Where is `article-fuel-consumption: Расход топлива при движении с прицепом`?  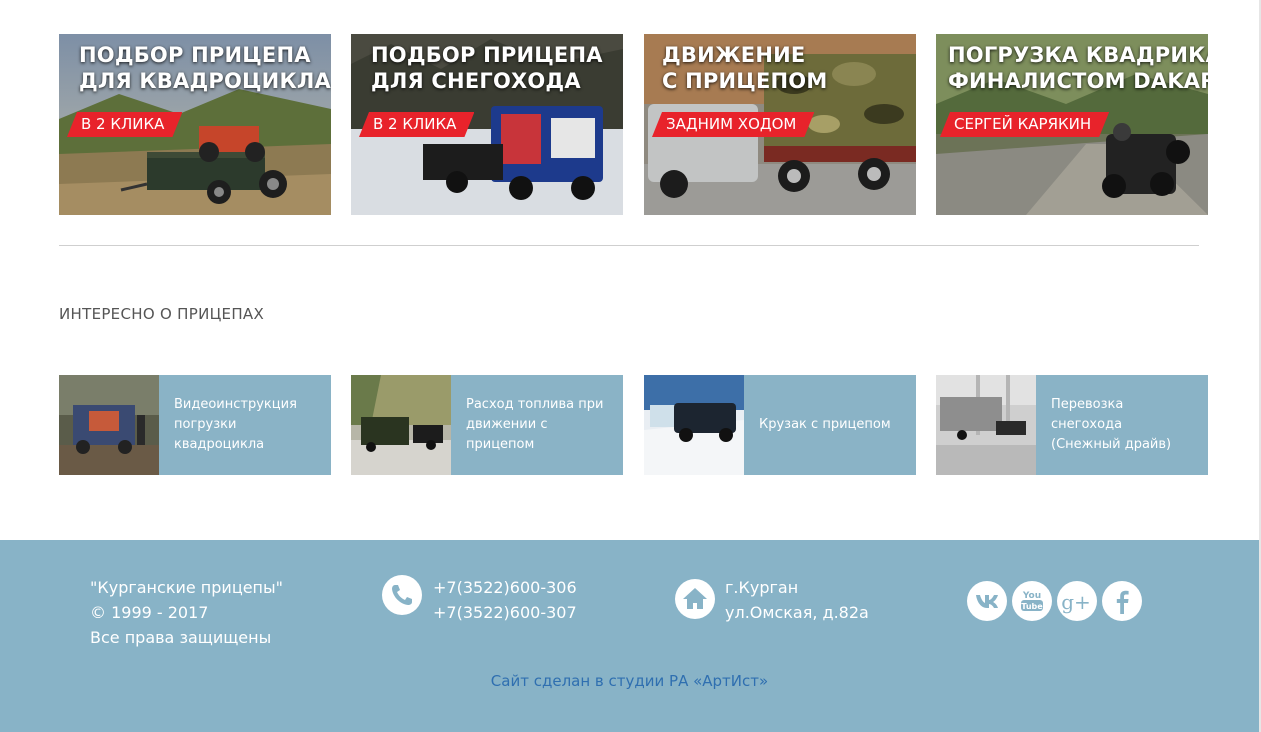 article-fuel-consumption: Расход топлива при движении с прицепом is located at coordinates (487, 425).